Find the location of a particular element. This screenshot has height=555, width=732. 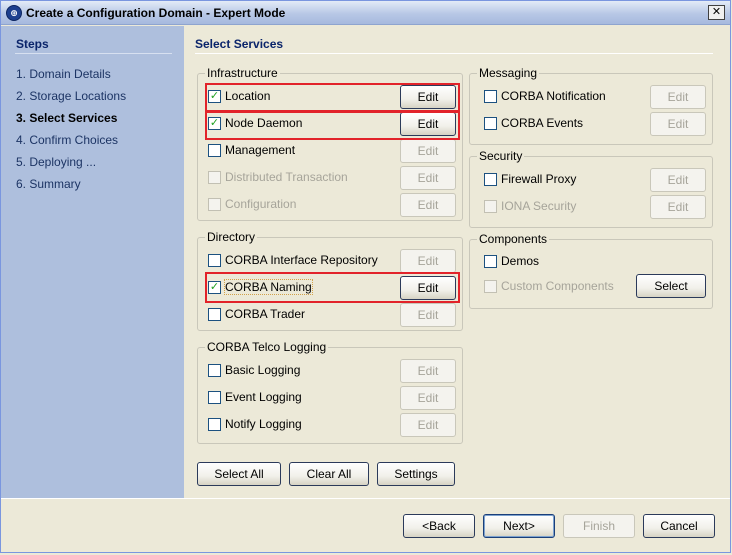

configuration-checkbox is located at coordinates (214, 204).